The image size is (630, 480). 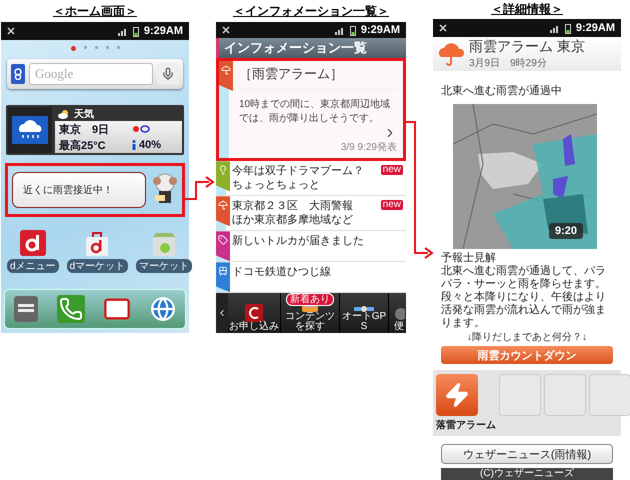 What do you see at coordinates (150, 145) in the screenshot?
I see `rain-chance: 40%` at bounding box center [150, 145].